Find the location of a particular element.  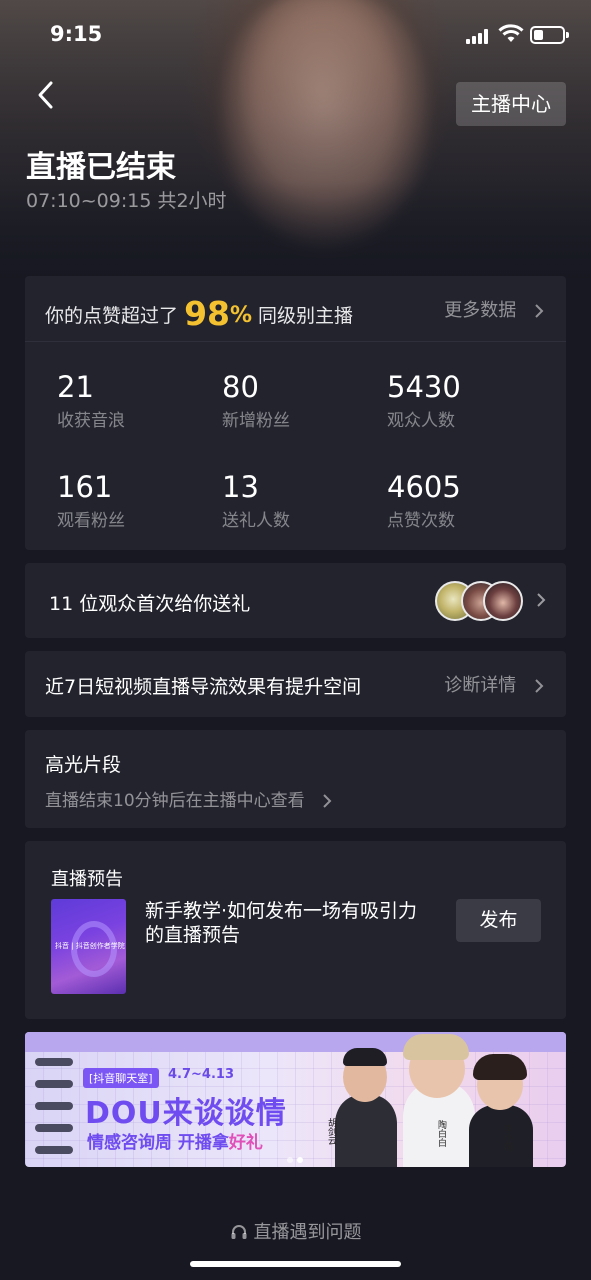

highlights-subtitle: 直播结束10分钟后在主播中心查看 is located at coordinates (188, 798).